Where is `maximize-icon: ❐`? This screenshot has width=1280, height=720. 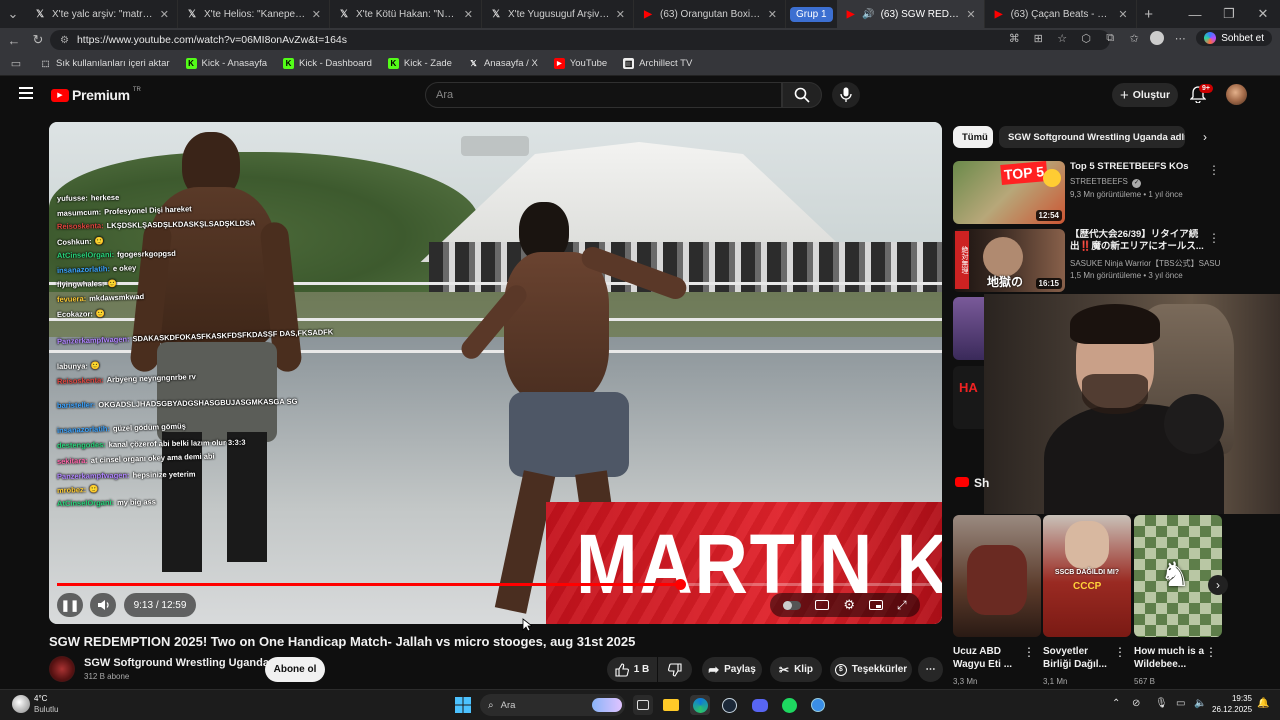 maximize-icon: ❐ is located at coordinates (1229, 14).